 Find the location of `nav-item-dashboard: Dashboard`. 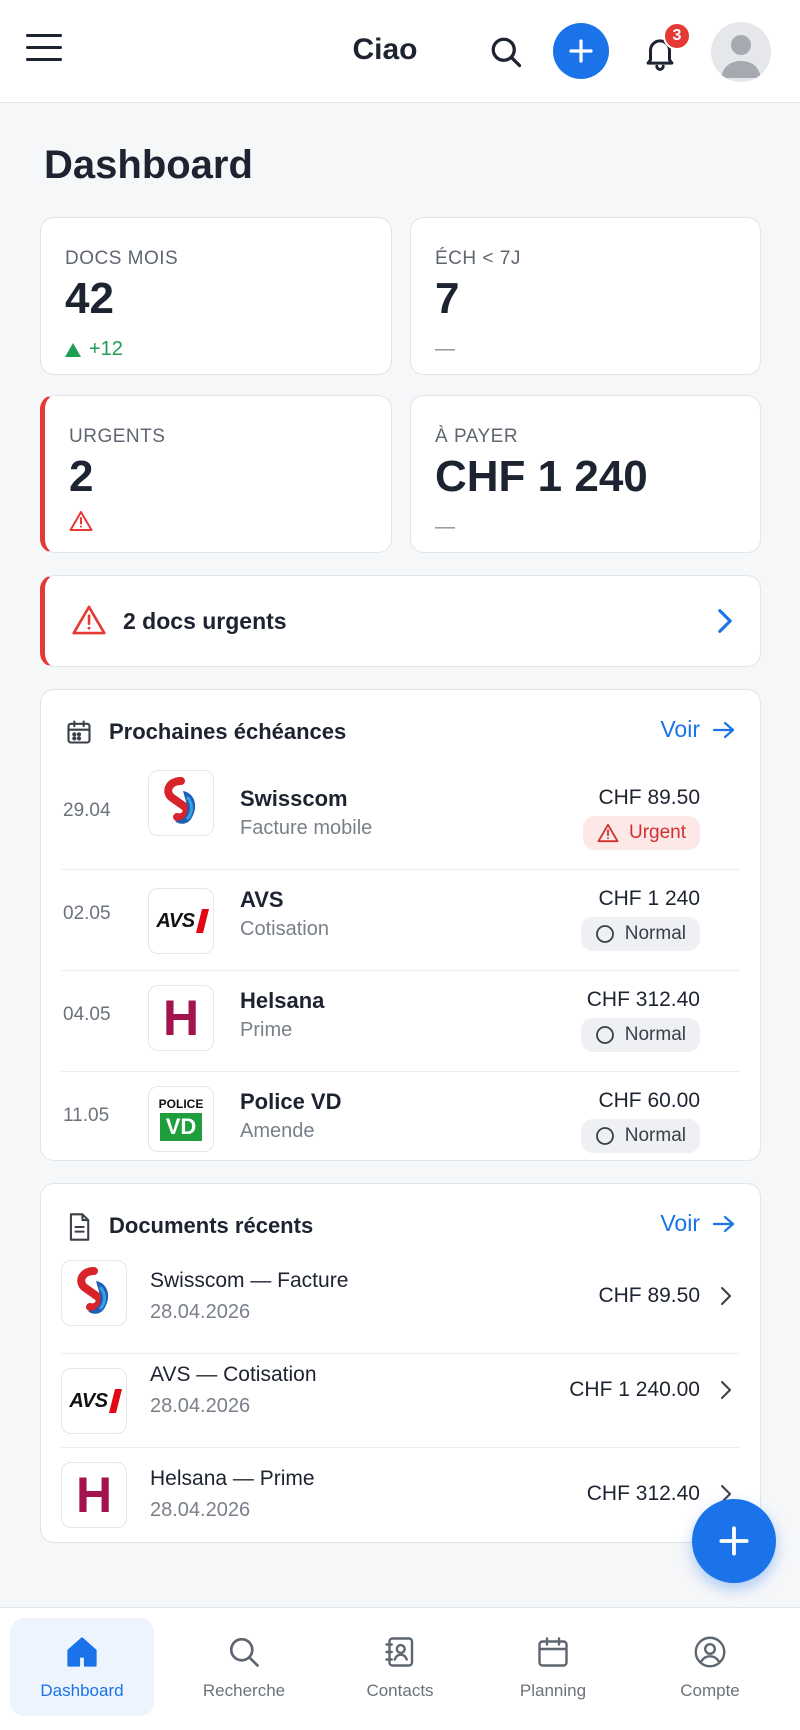

nav-item-dashboard: Dashboard is located at coordinates (82, 1667).